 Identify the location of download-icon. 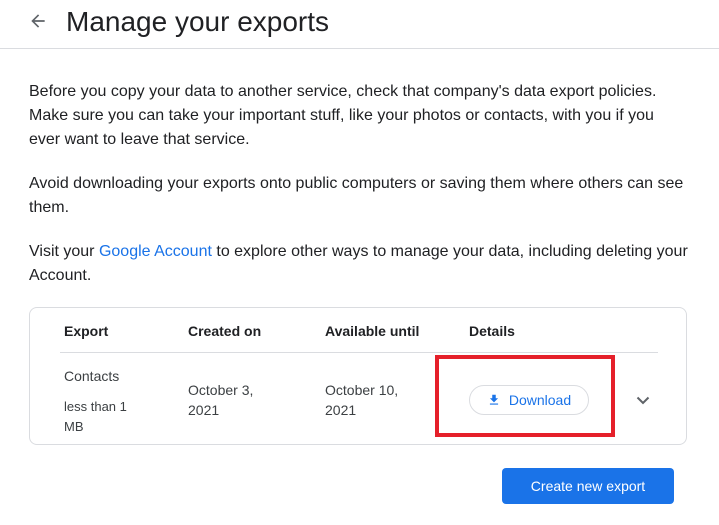
(494, 400).